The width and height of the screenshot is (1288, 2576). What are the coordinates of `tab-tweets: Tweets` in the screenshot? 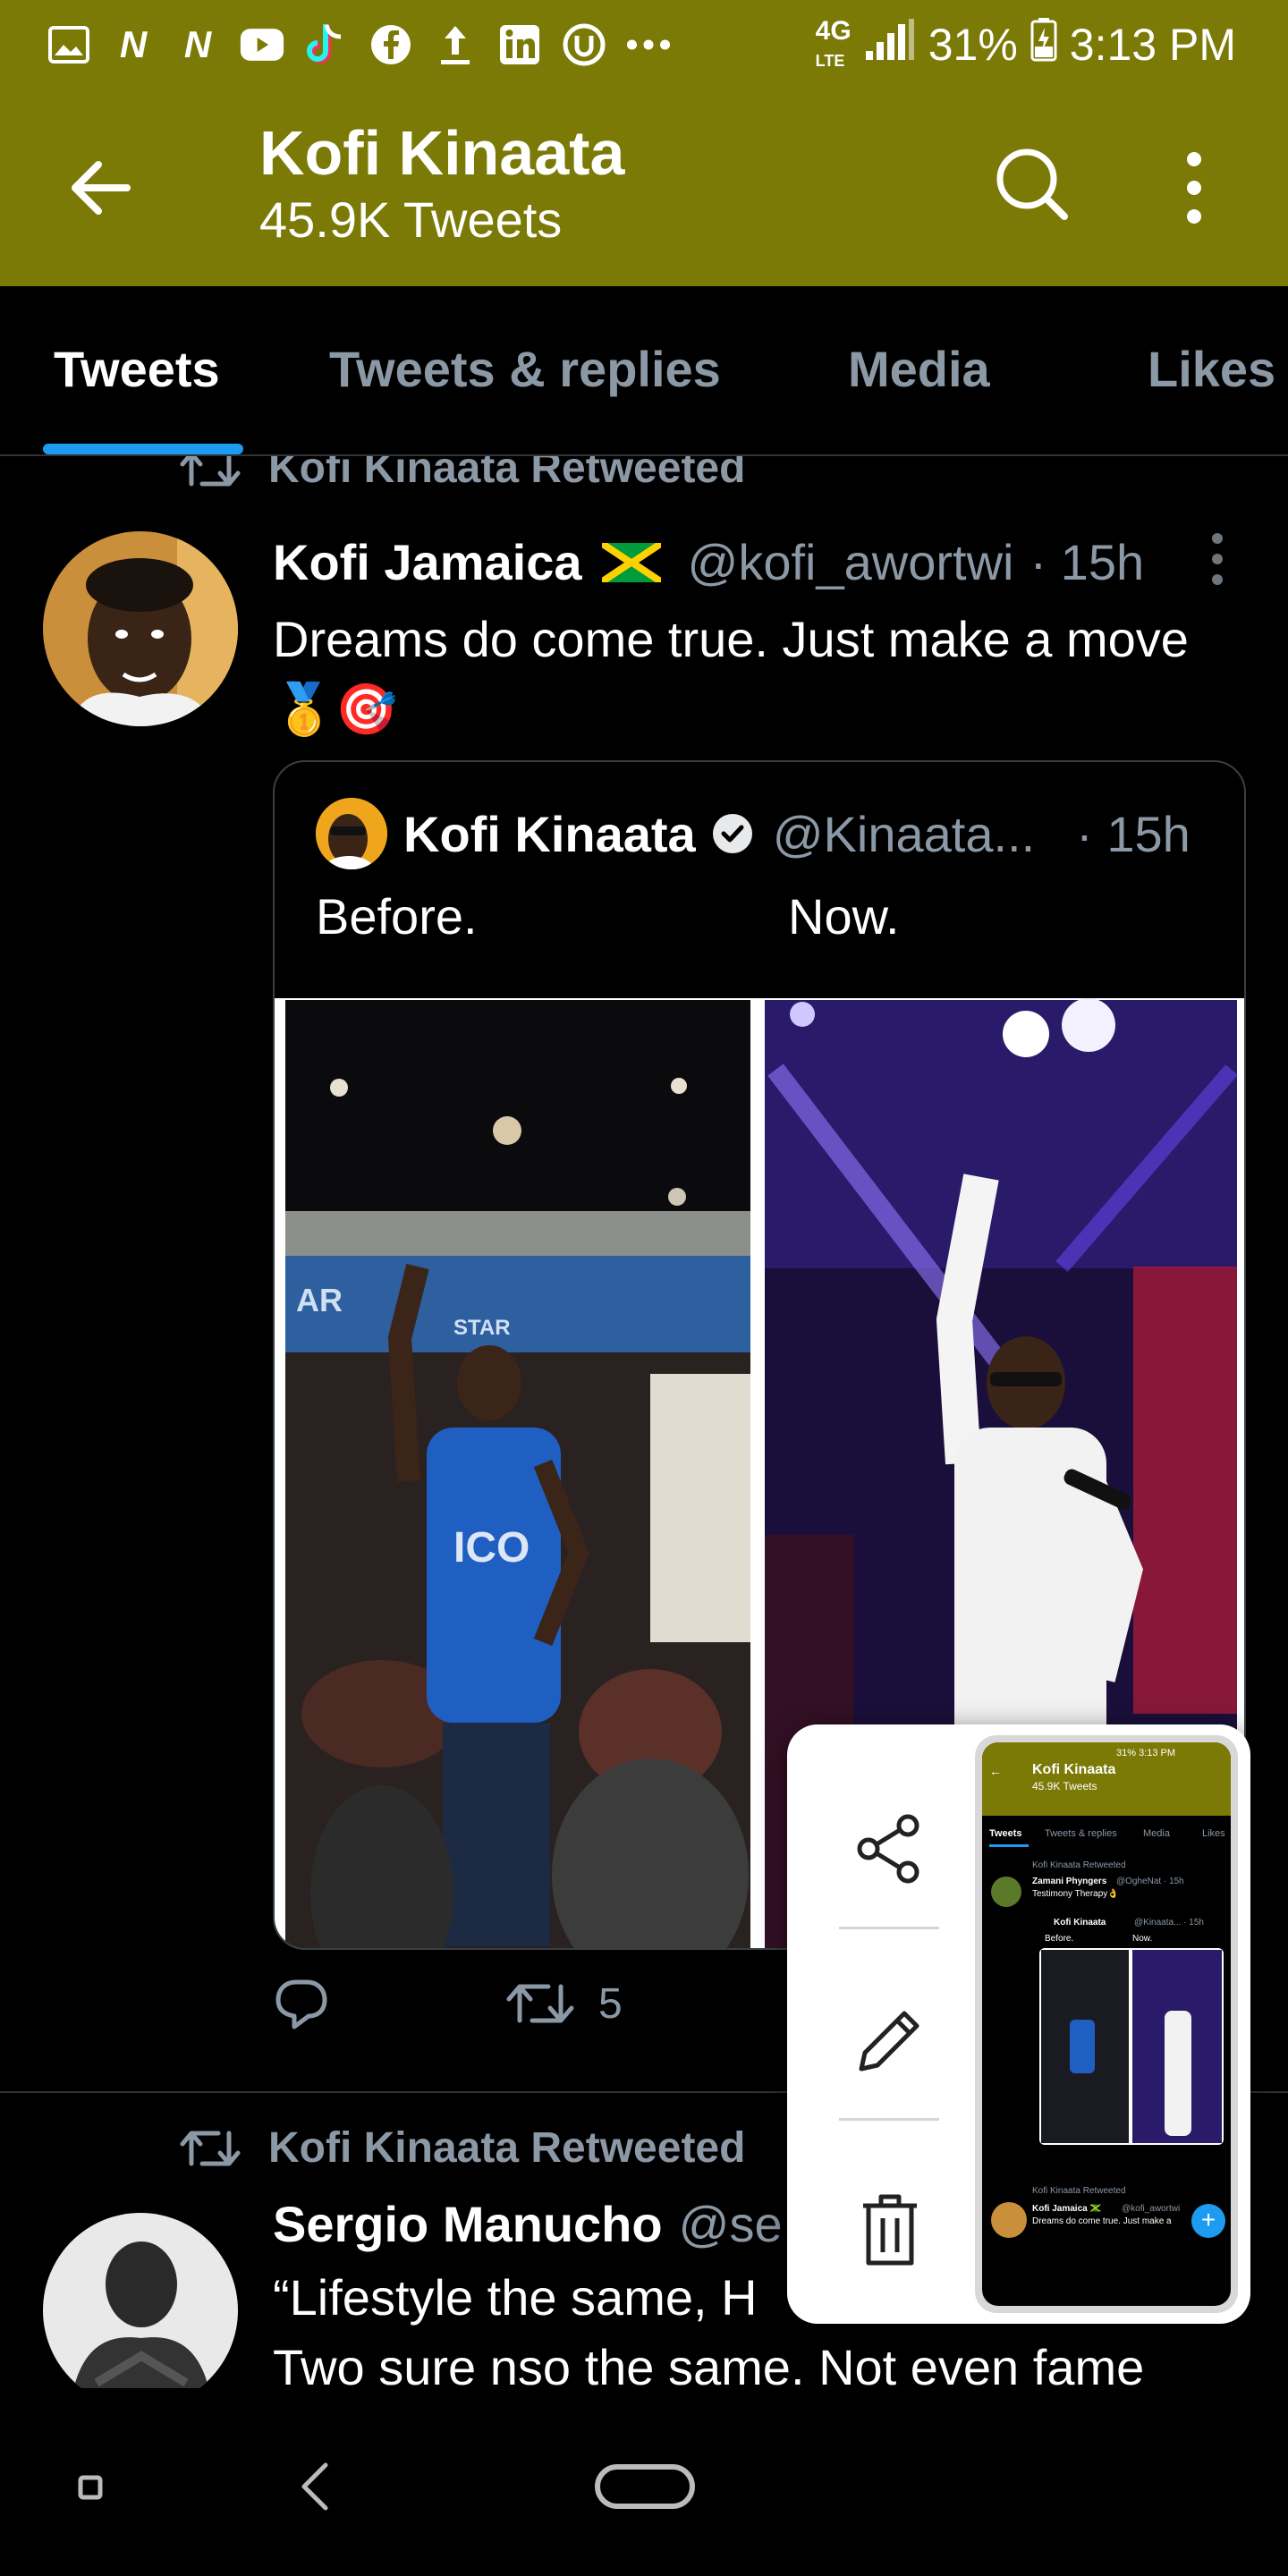 It's located at (137, 369).